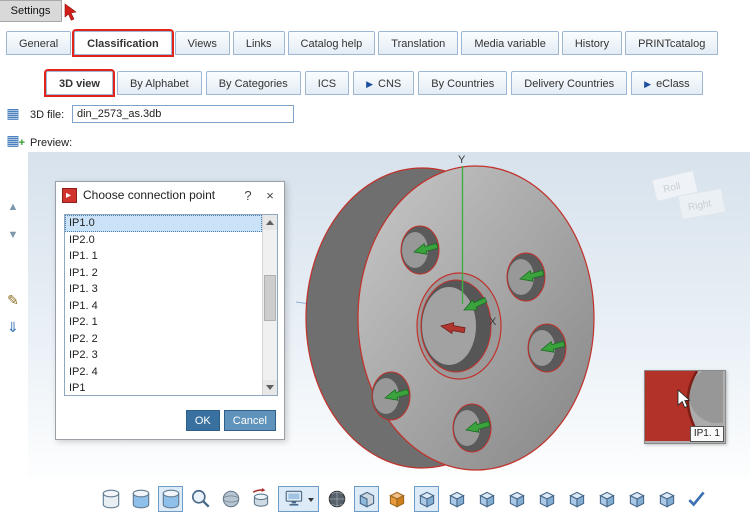 This screenshot has width=750, height=525. I want to click on connection-point-dialog-icon, so click(69, 195).